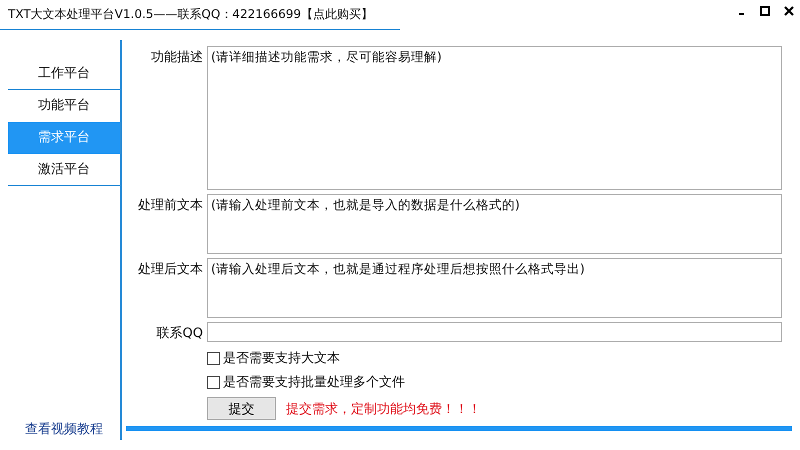  Describe the element at coordinates (64, 106) in the screenshot. I see `sidebar-tab: 功能平台` at that location.